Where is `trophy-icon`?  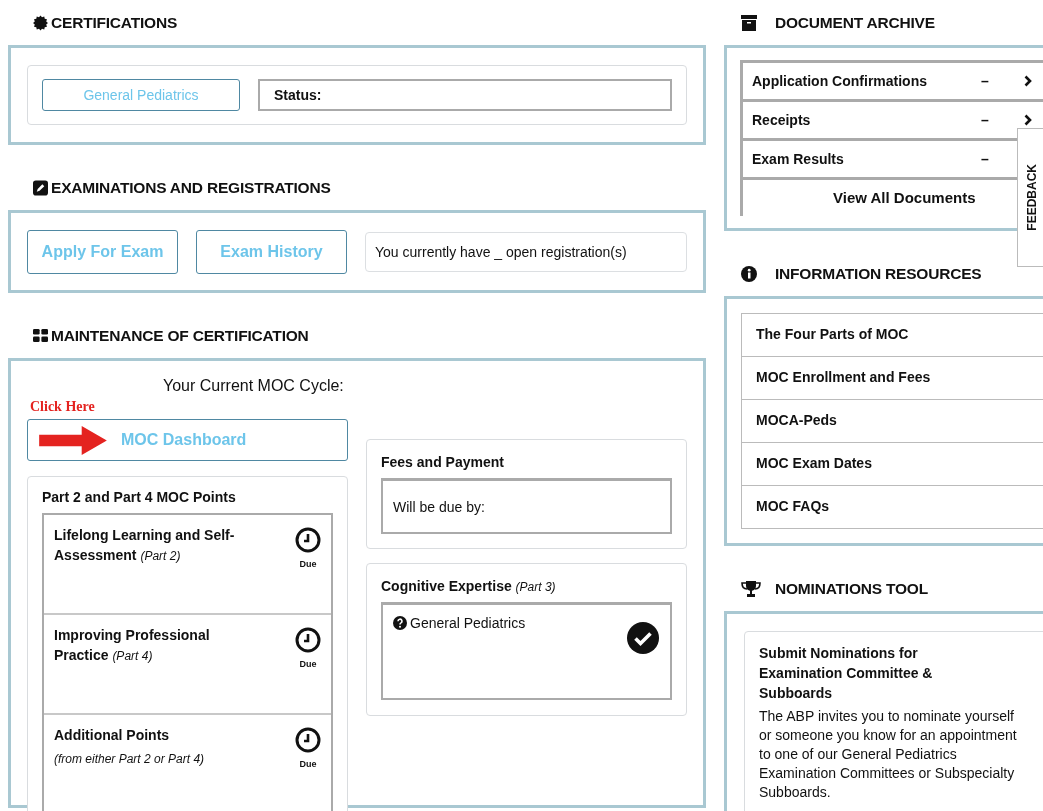 trophy-icon is located at coordinates (751, 588).